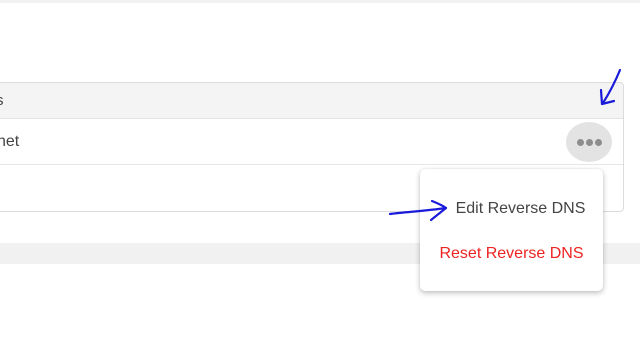  I want to click on more-options-button, so click(589, 142).